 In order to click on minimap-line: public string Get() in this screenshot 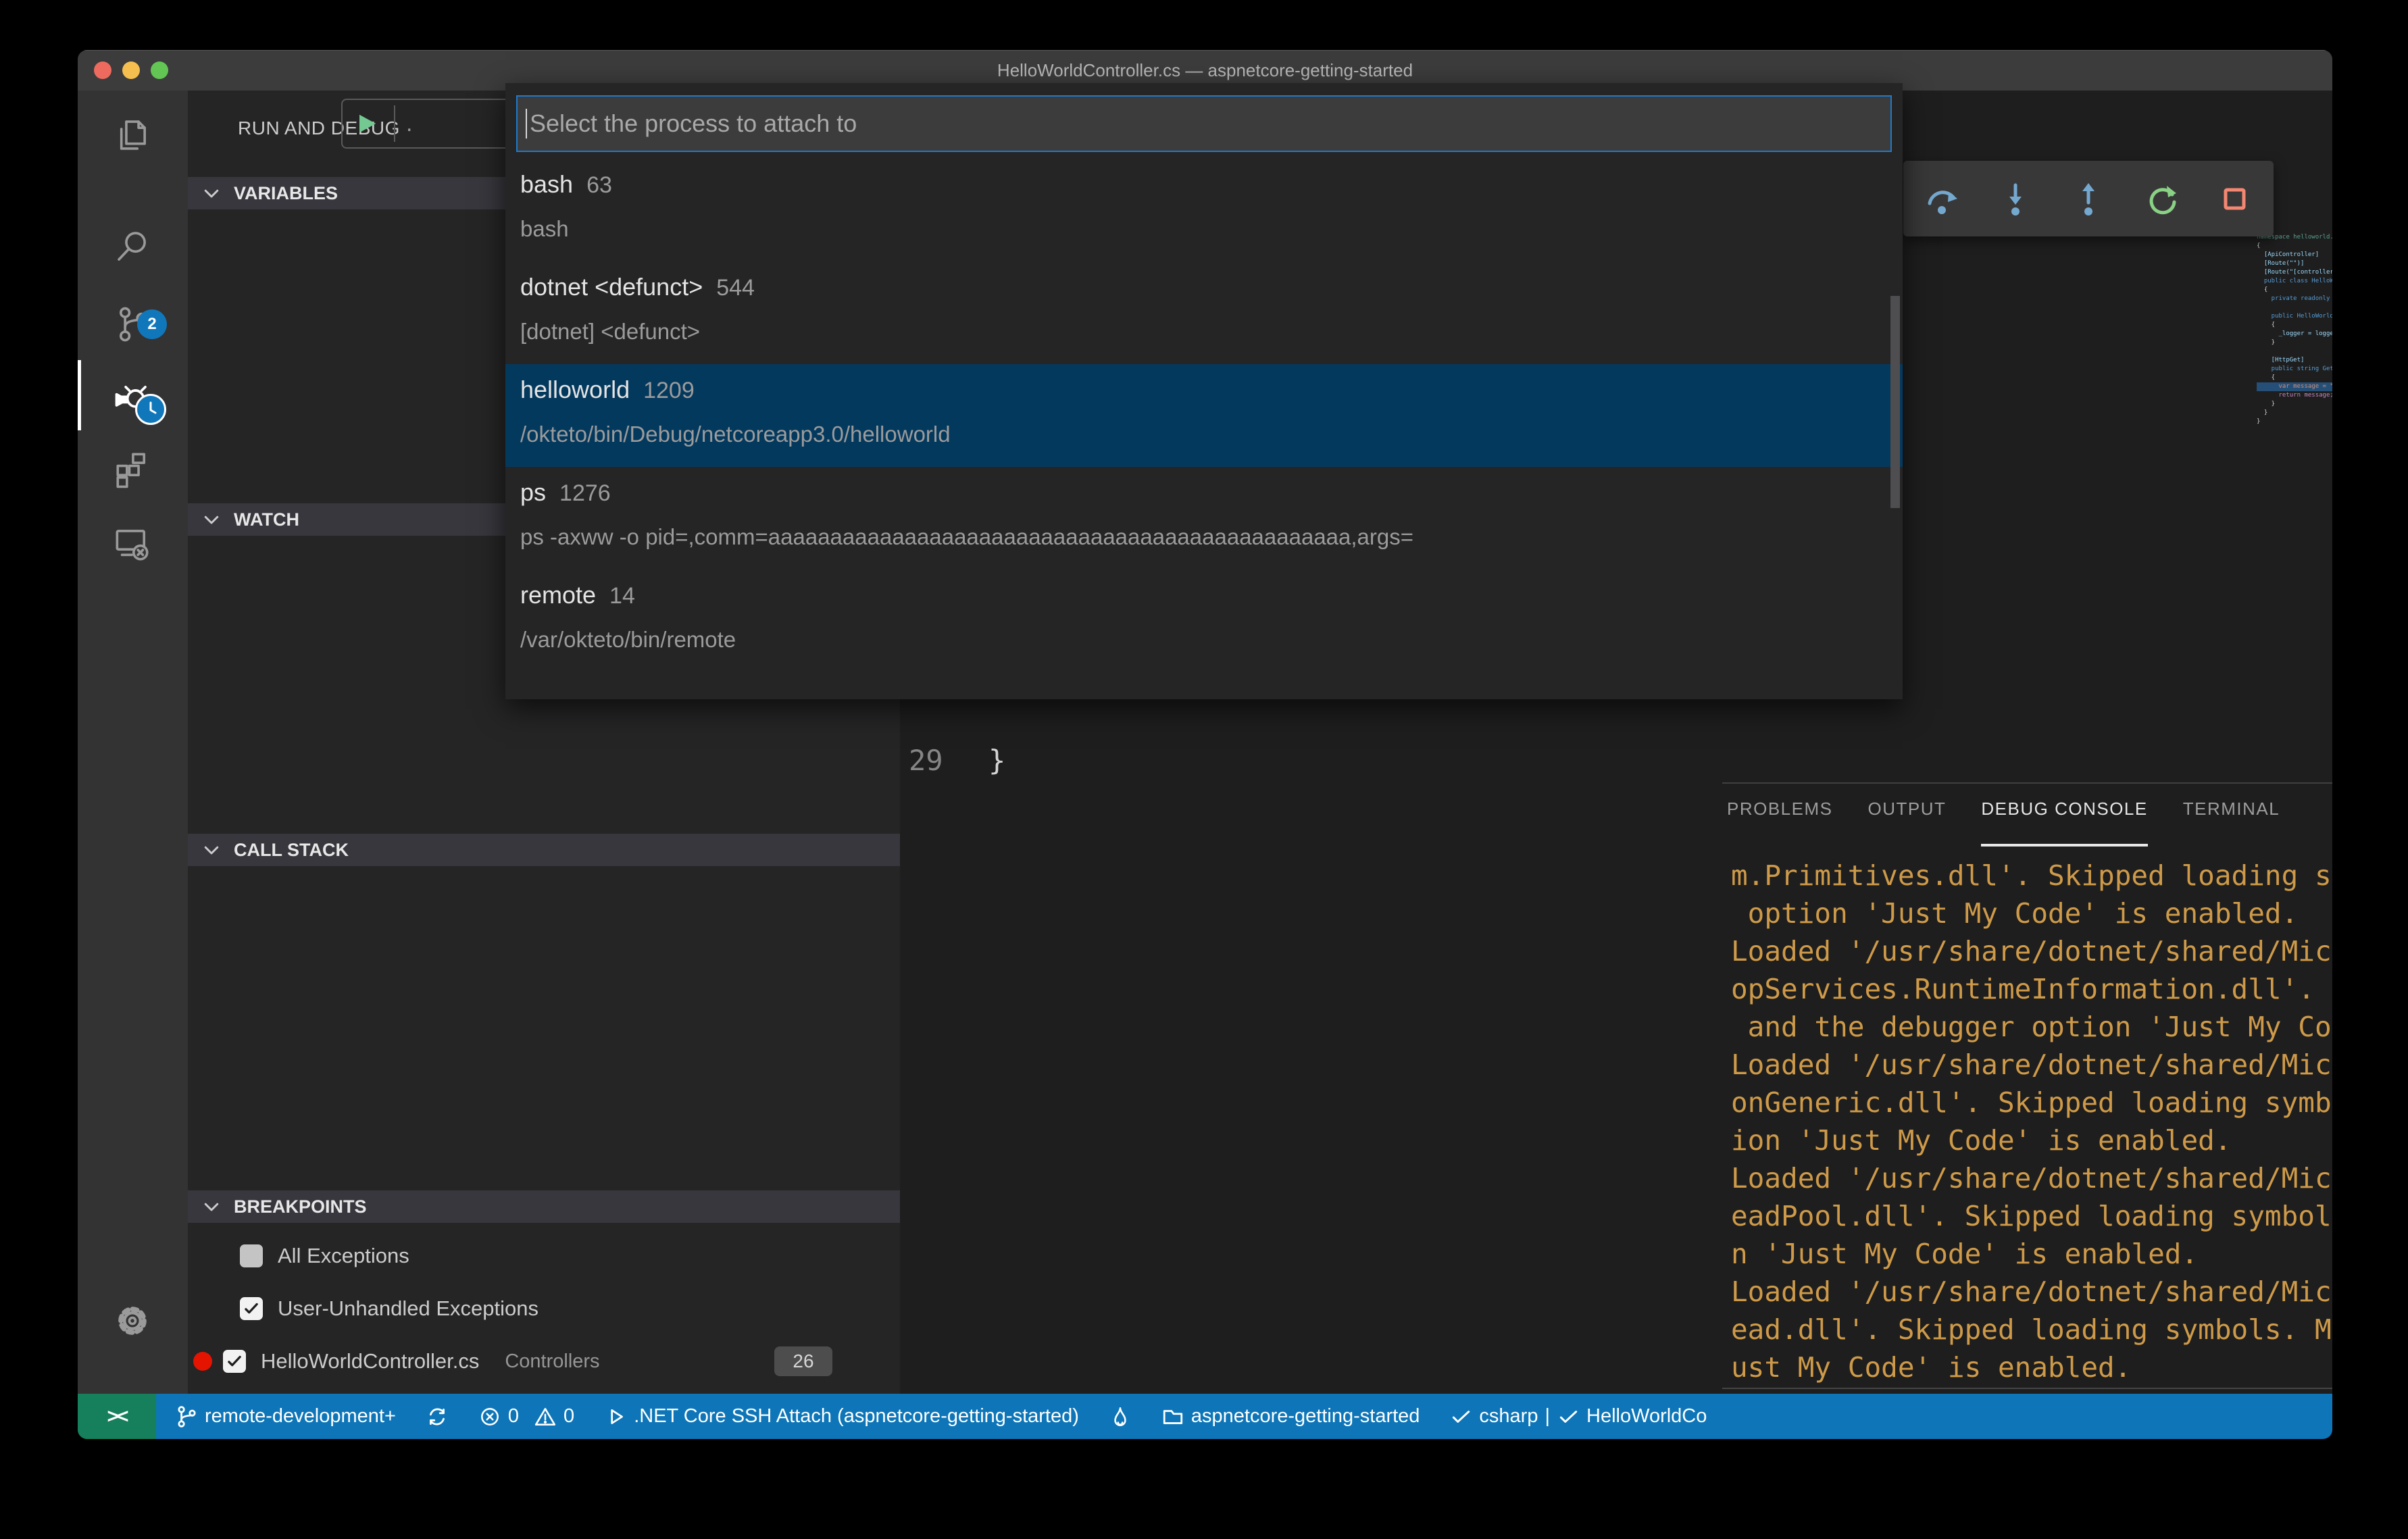, I will do `click(2302, 369)`.